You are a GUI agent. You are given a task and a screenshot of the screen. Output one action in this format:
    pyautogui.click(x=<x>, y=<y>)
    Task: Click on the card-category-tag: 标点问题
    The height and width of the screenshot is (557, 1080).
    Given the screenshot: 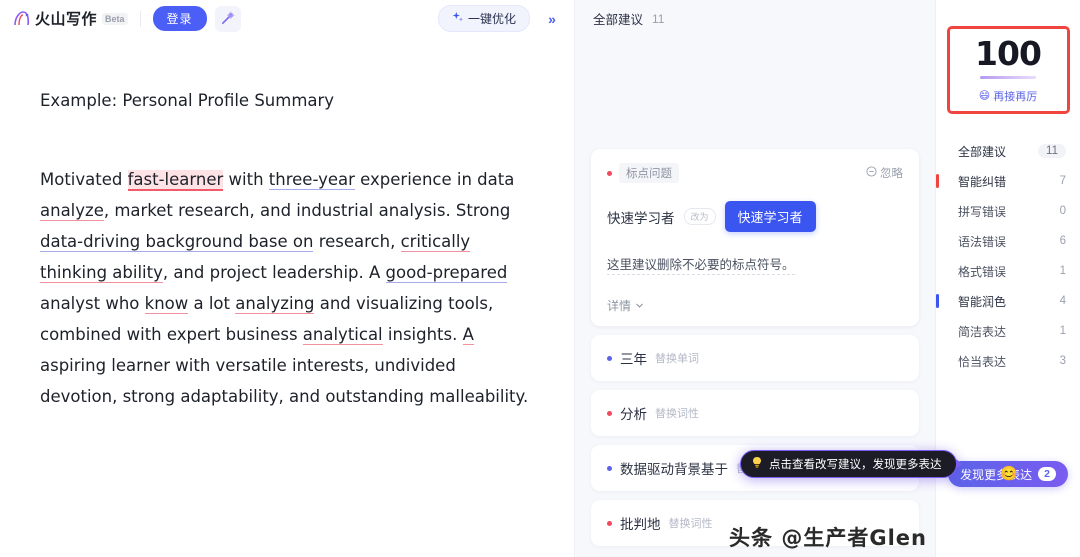 What is the action you would take?
    pyautogui.click(x=649, y=173)
    